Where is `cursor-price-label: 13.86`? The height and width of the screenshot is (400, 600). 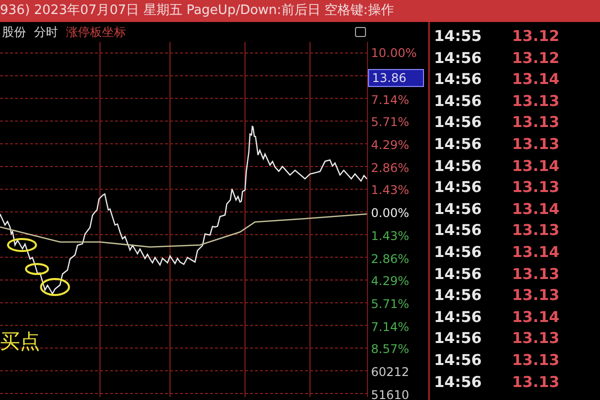 cursor-price-label: 13.86 is located at coordinates (396, 77).